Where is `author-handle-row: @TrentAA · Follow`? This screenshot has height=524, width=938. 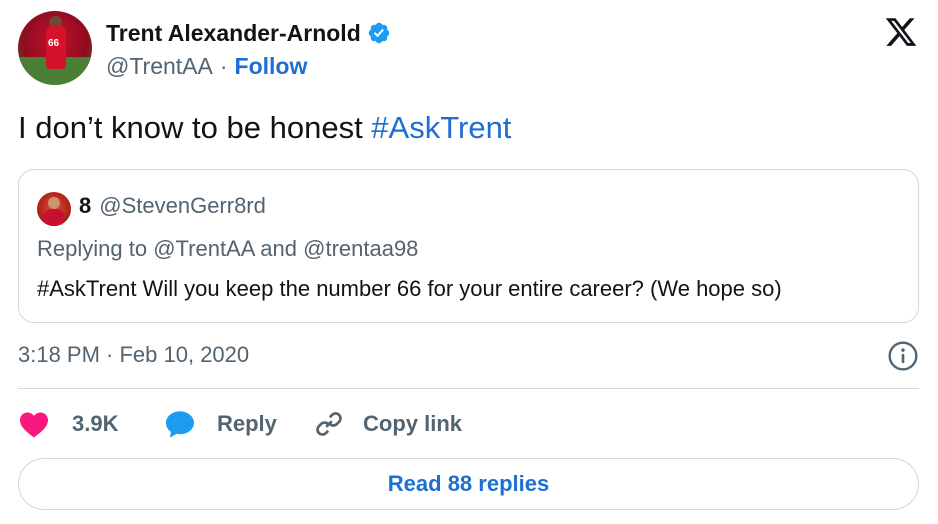
author-handle-row: @TrentAA · Follow is located at coordinates (206, 66).